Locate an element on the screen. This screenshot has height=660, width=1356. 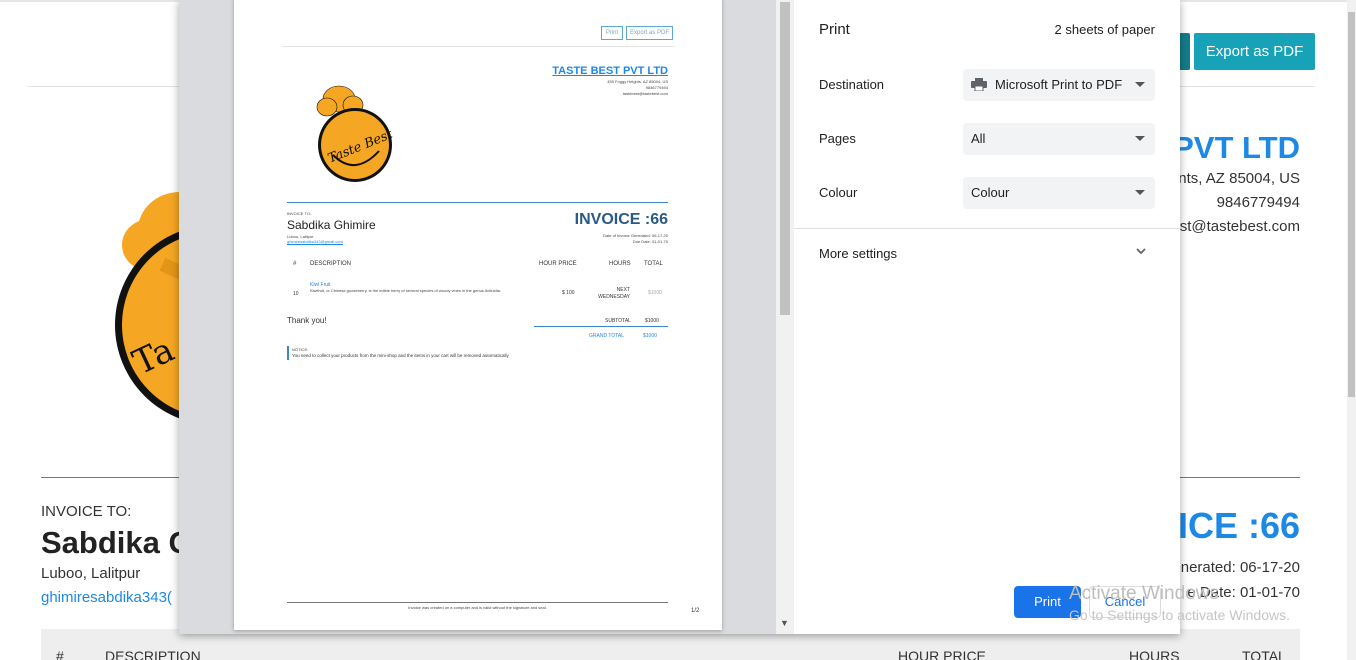
activation-watermark-title: Activate Windows is located at coordinates (1144, 593).